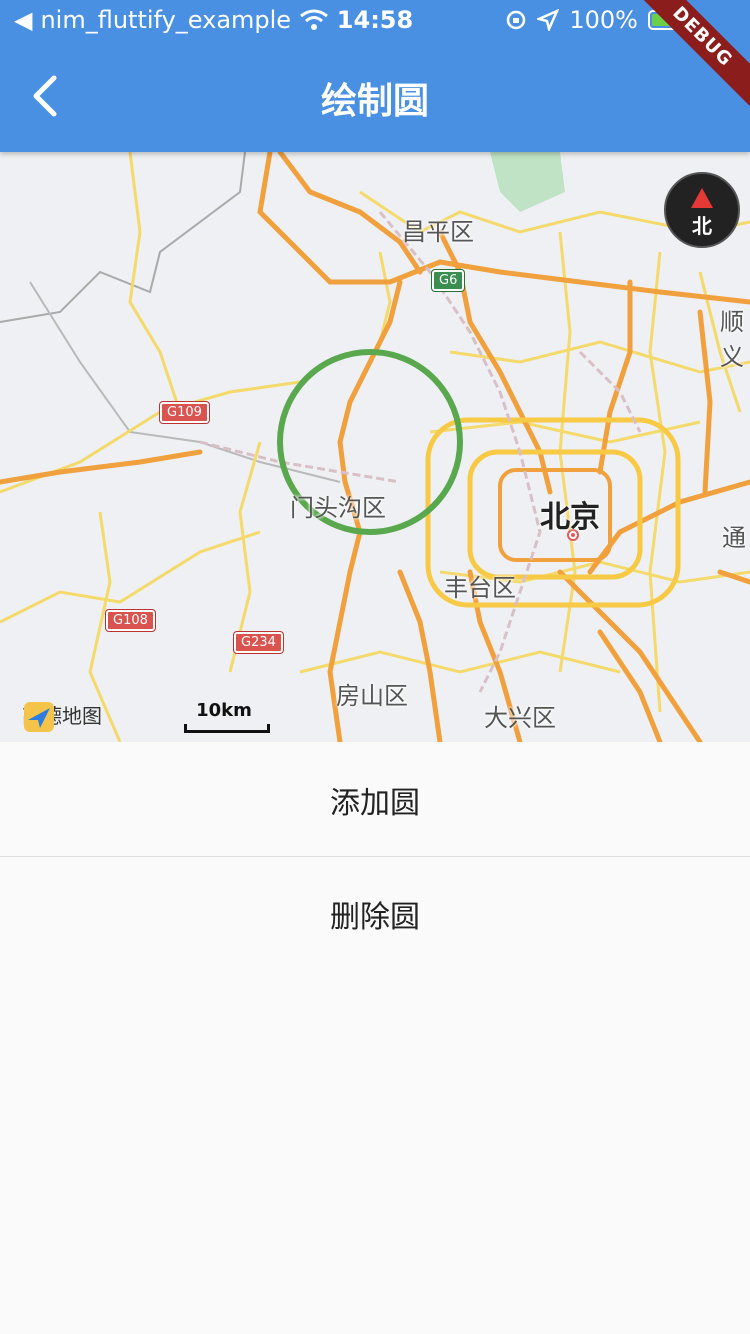 The image size is (750, 1334). I want to click on highway-shield-g108: G108, so click(130, 620).